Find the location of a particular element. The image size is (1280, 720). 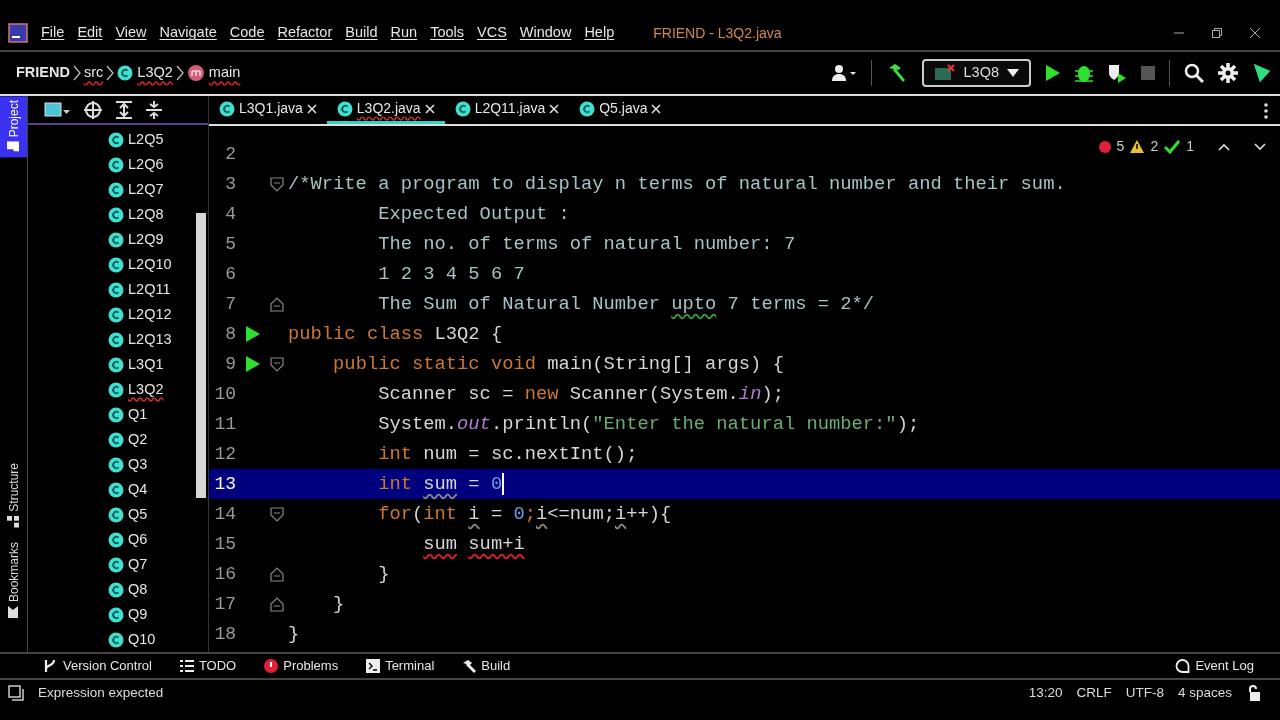

breadcrumb: main is located at coordinates (213, 73).